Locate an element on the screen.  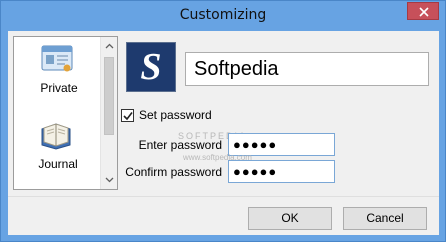
checkmark-icon is located at coordinates (128, 116).